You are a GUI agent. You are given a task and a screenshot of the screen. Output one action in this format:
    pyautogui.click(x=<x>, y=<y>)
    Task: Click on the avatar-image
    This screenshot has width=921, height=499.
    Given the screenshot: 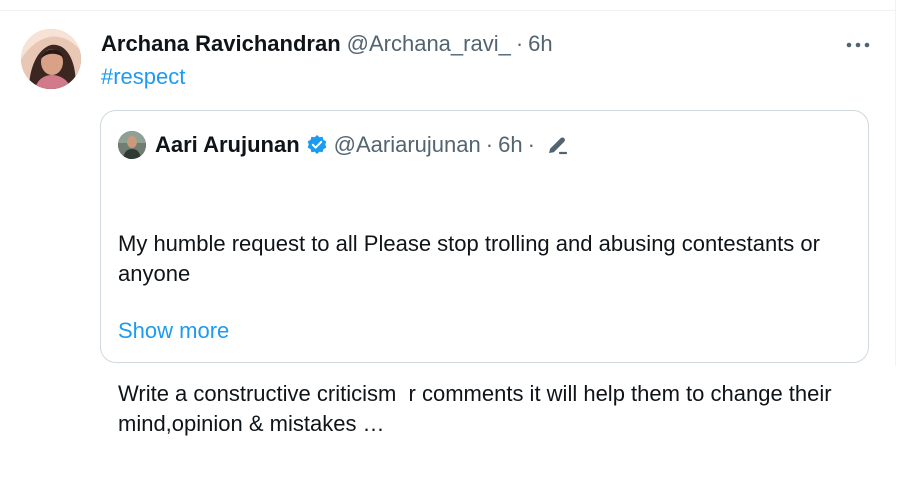 What is the action you would take?
    pyautogui.click(x=51, y=59)
    